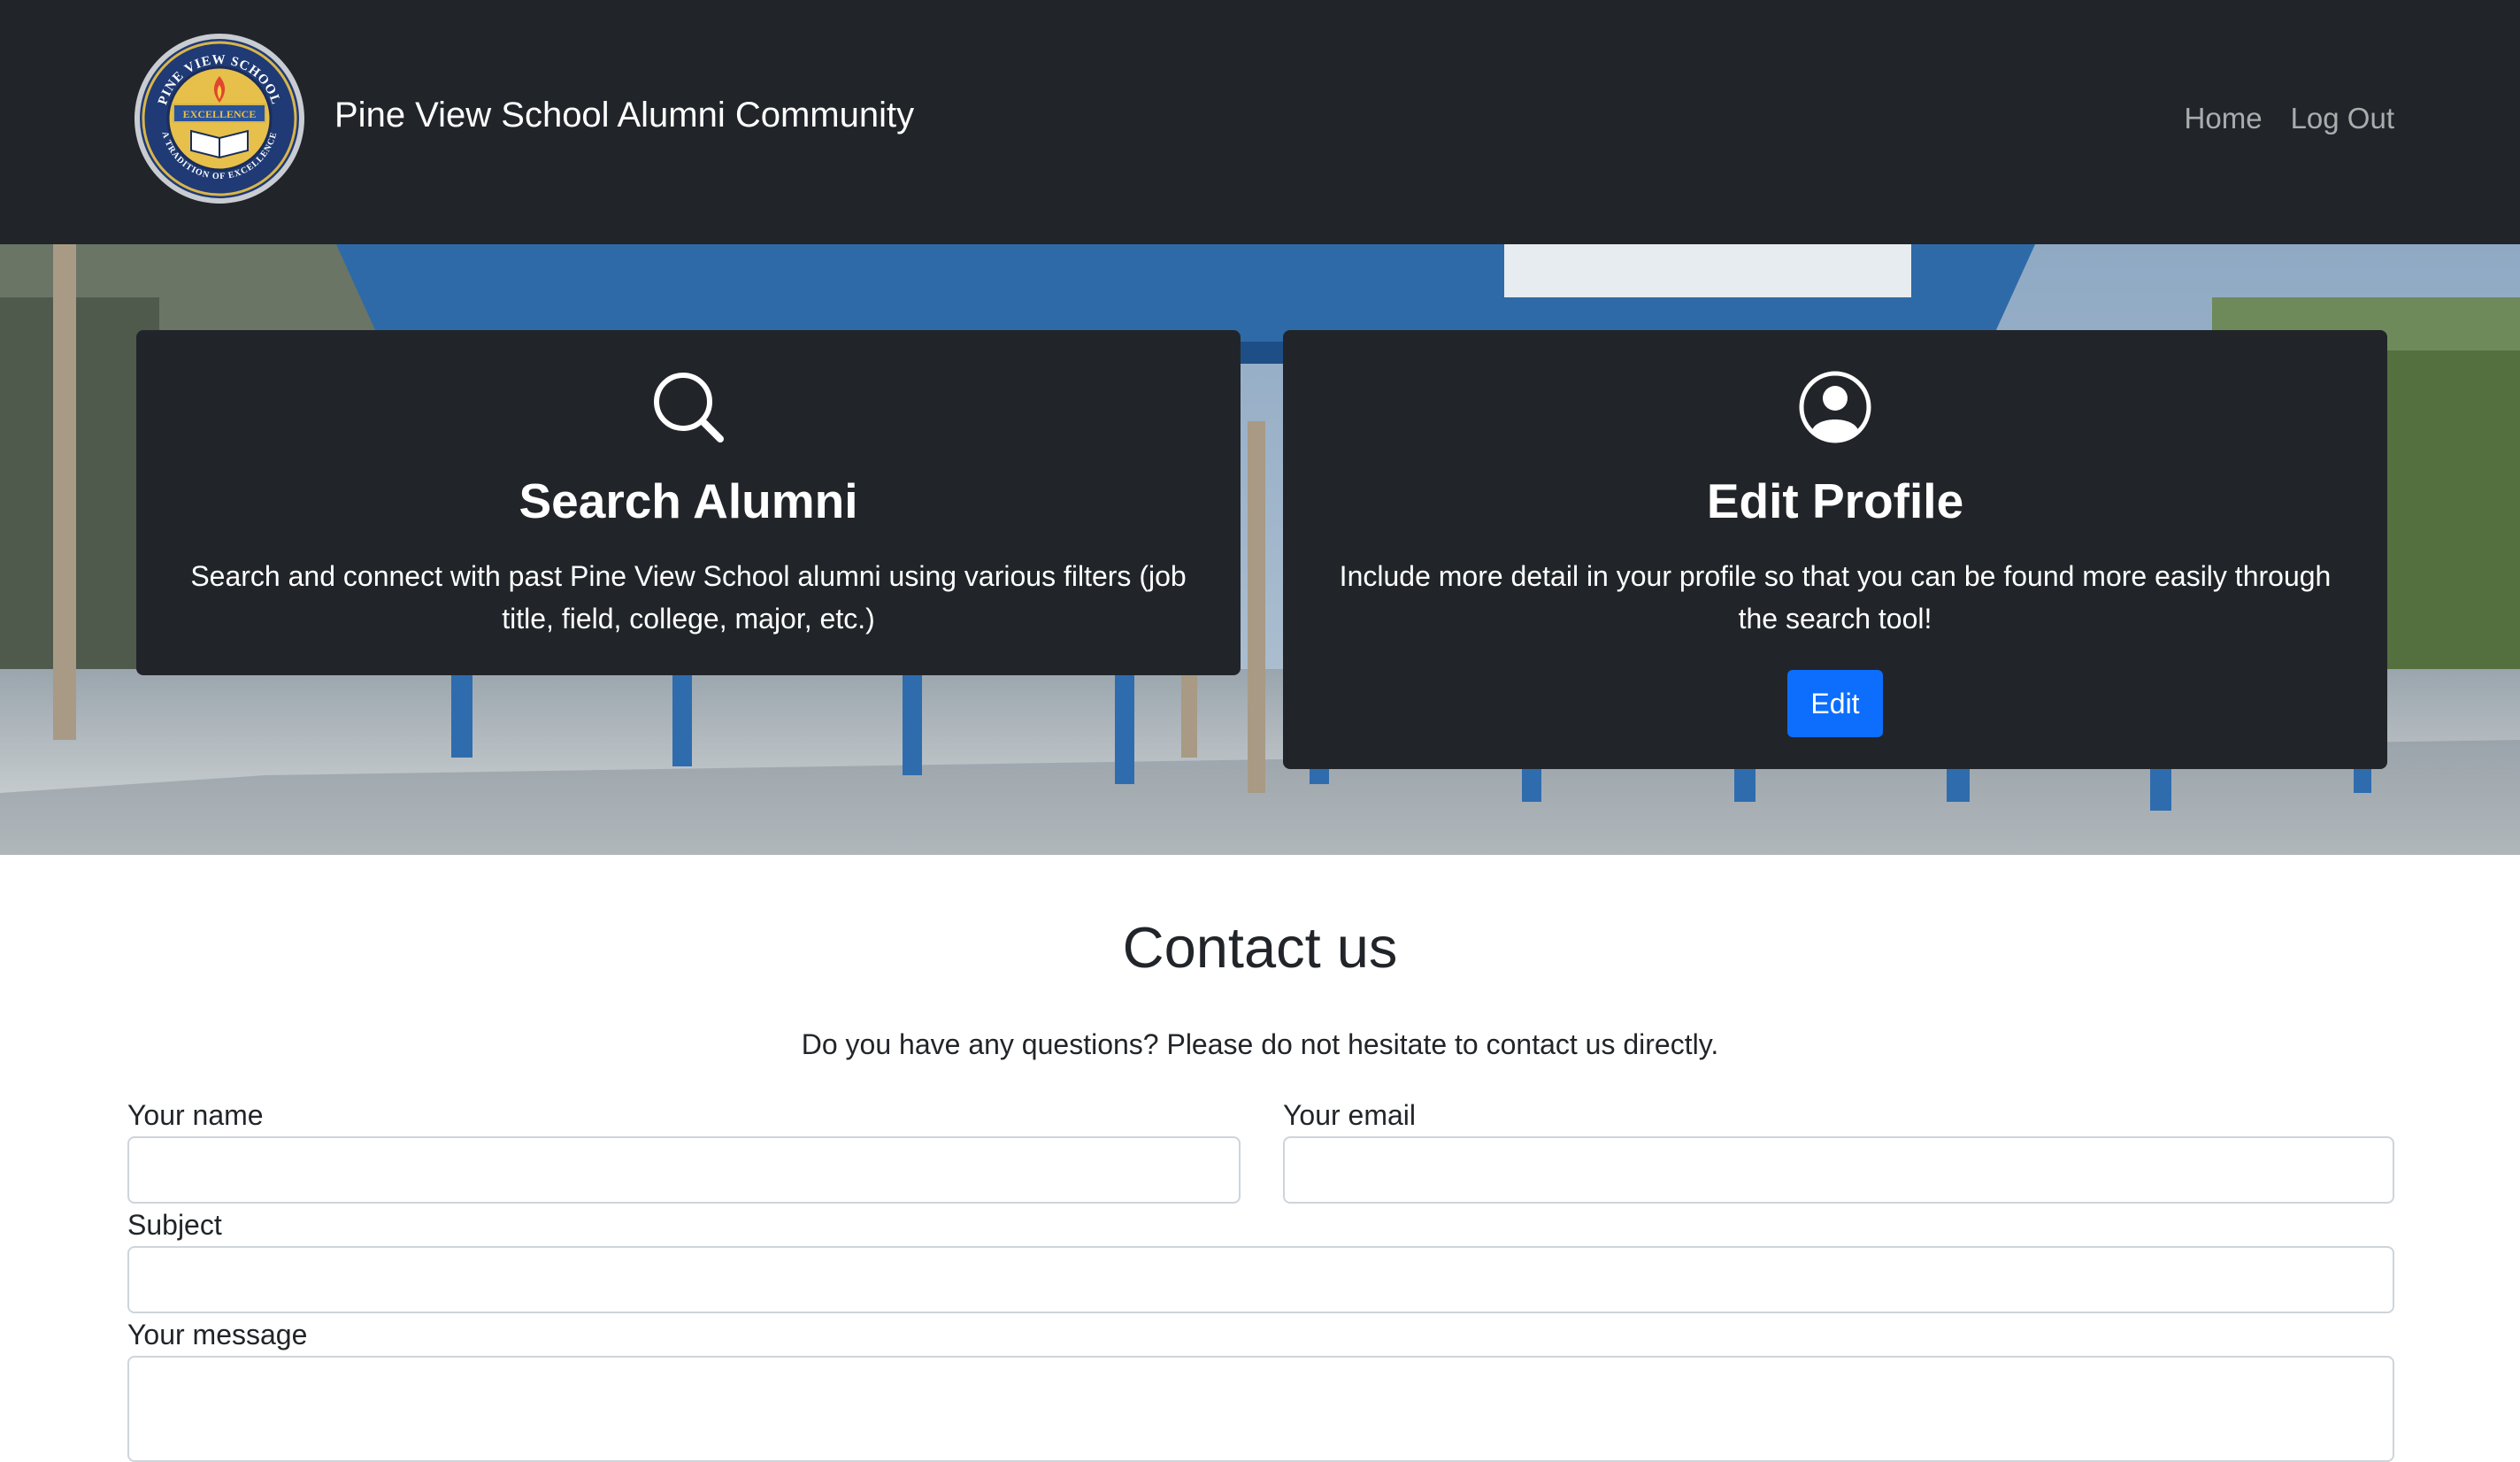 The height and width of the screenshot is (1462, 2520). Describe the element at coordinates (1260, 948) in the screenshot. I see `contact-title: Contact us` at that location.